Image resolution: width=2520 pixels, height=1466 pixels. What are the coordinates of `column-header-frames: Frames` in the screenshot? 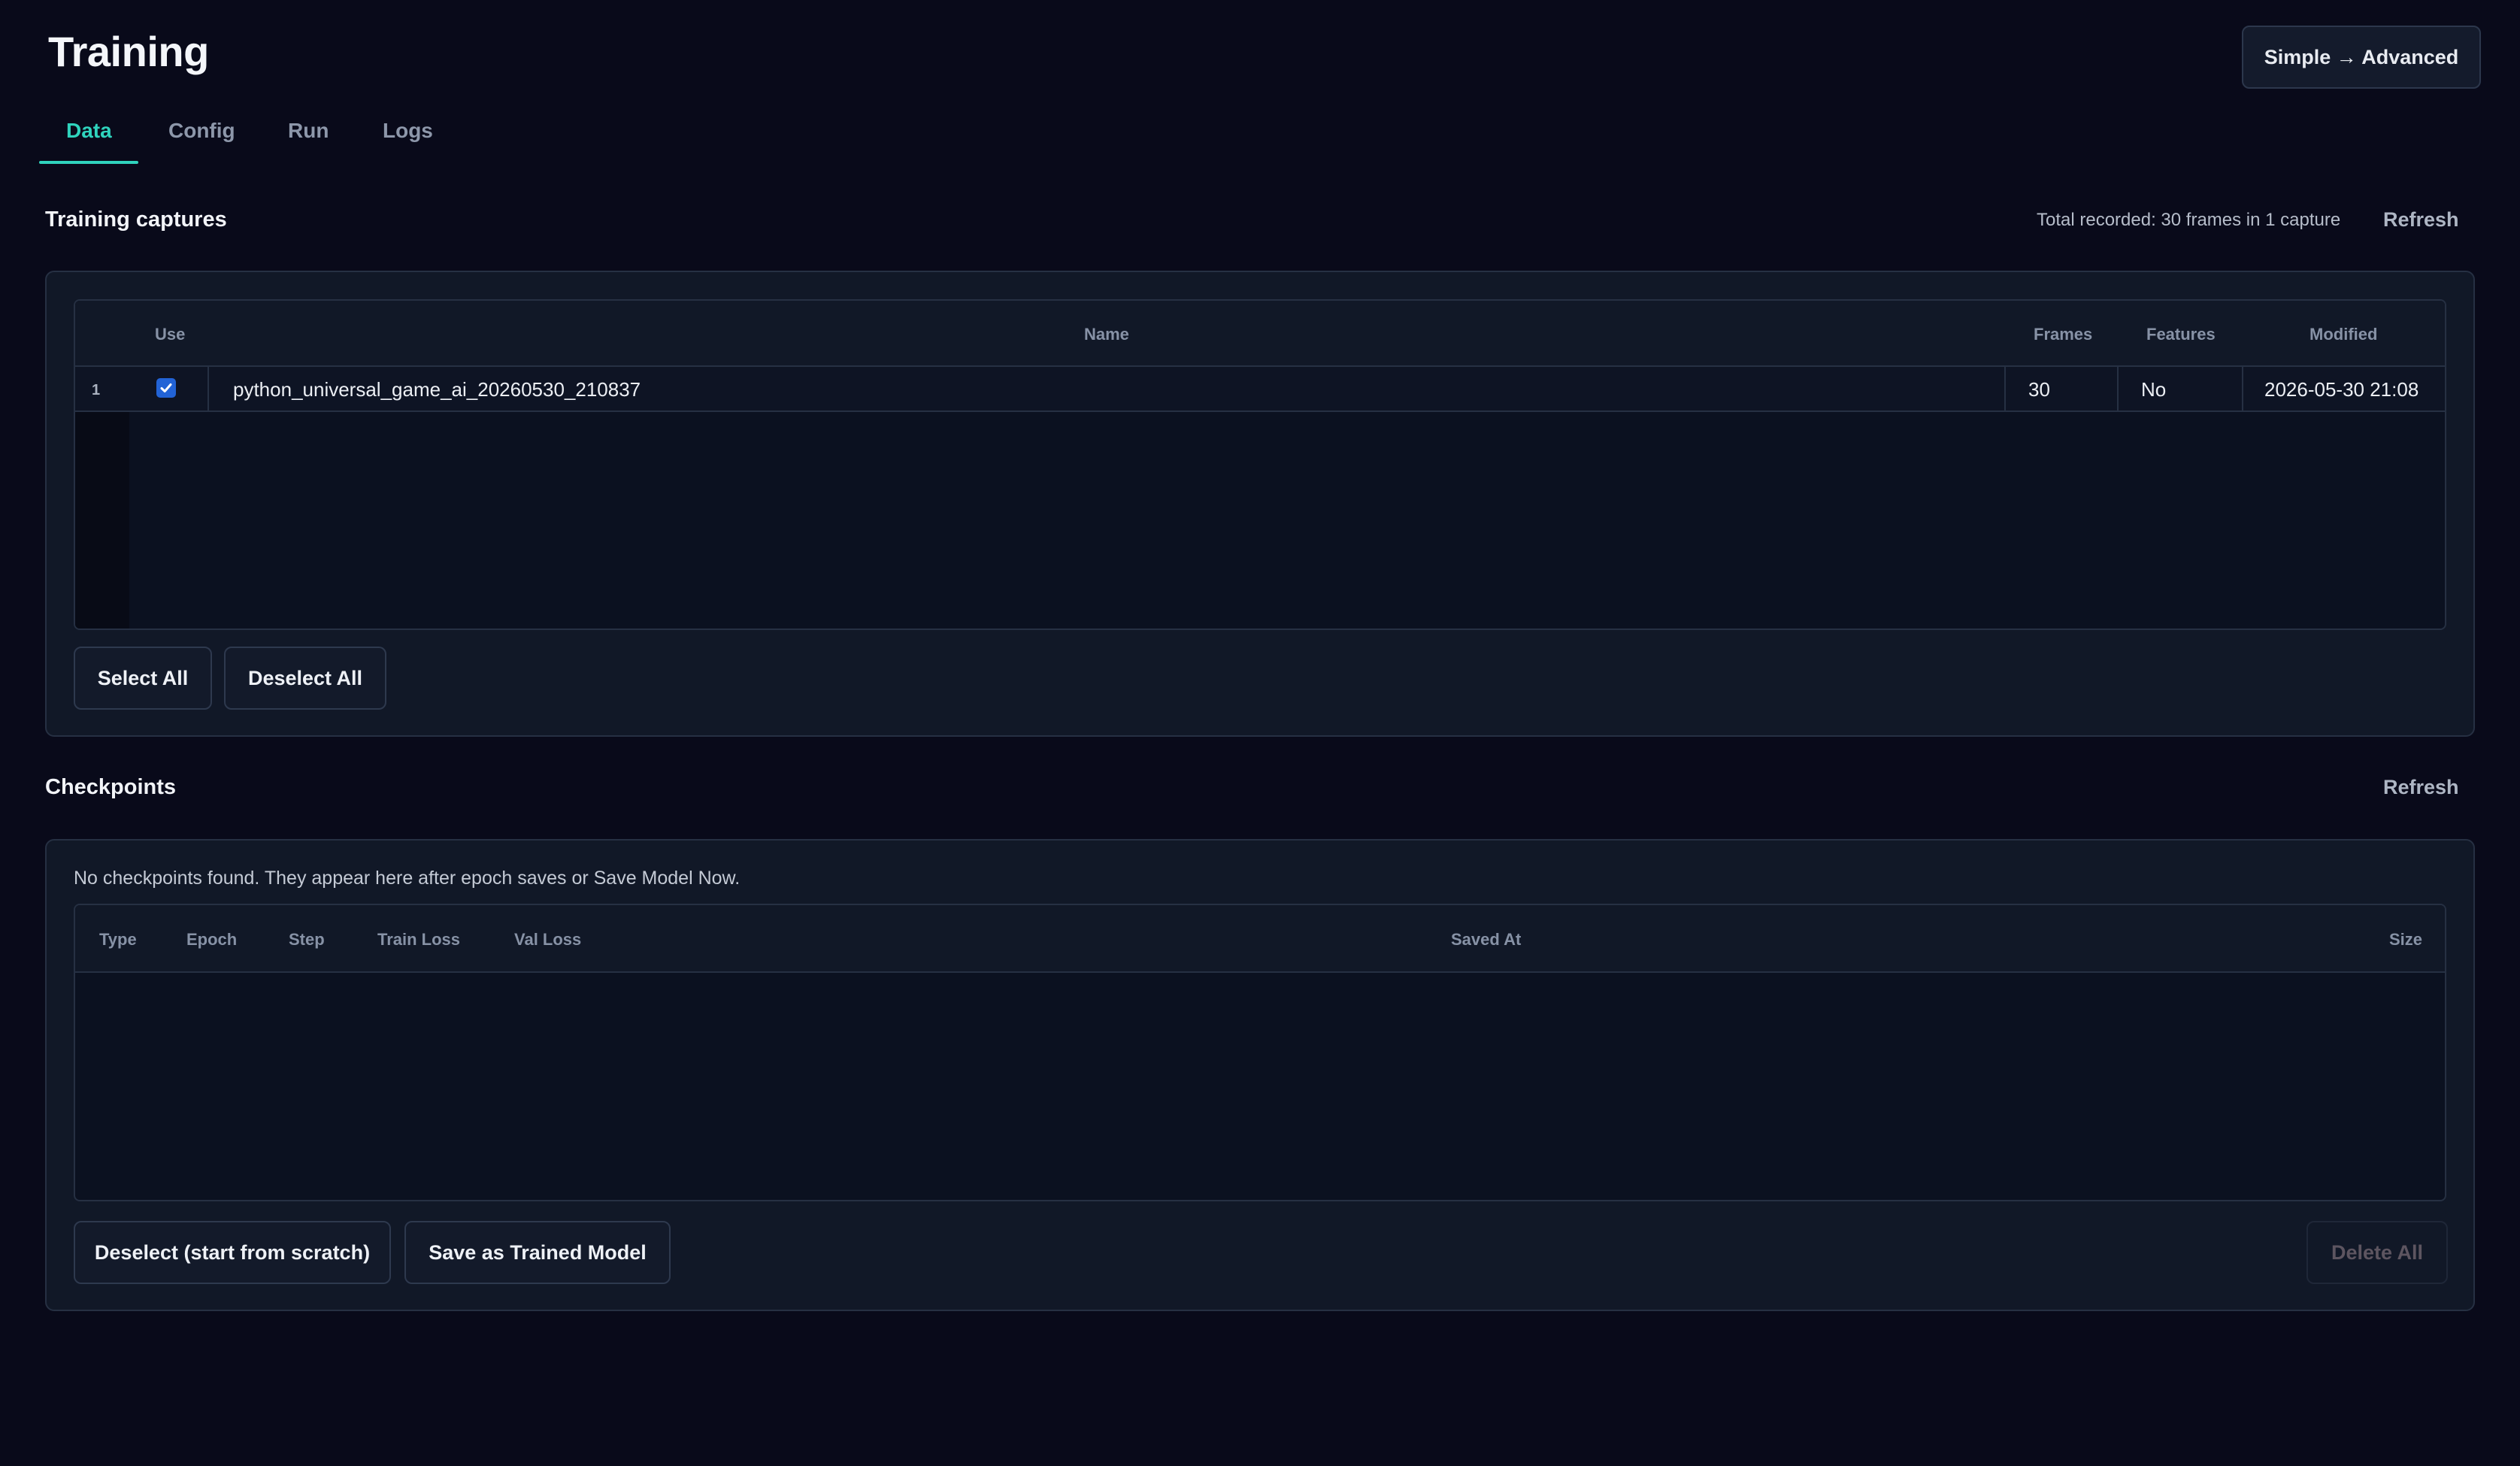 It's located at (2063, 334).